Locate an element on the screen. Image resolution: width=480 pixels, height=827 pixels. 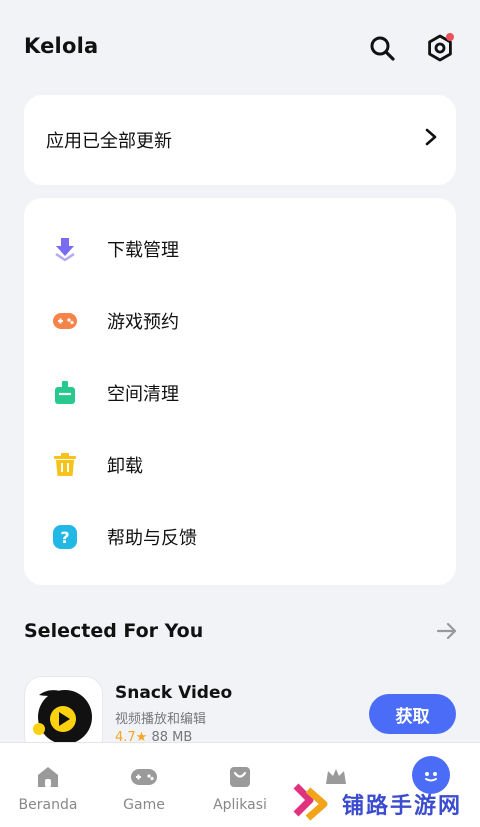
menu-item-label: 下载管理 is located at coordinates (143, 250).